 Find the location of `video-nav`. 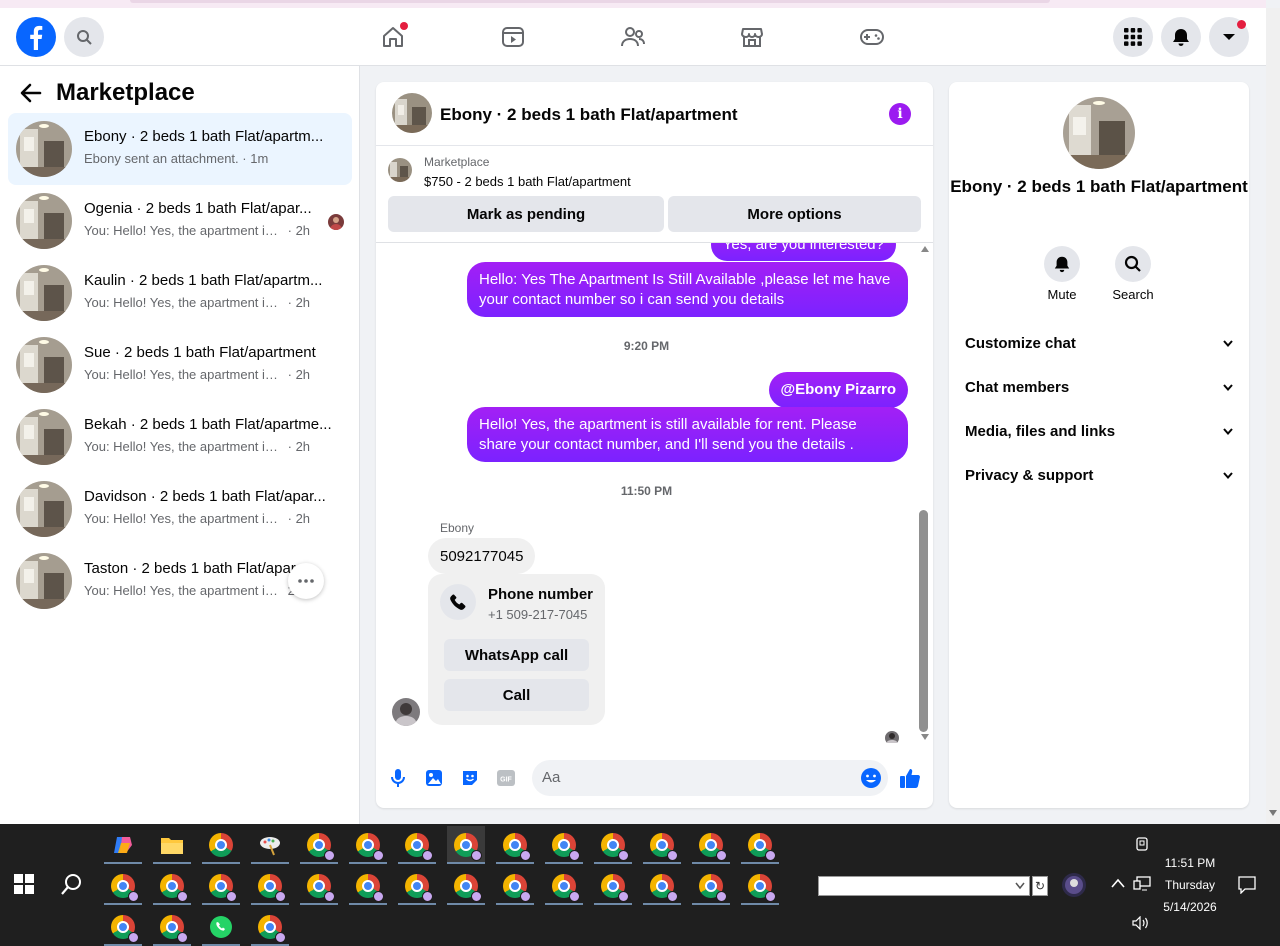

video-nav is located at coordinates (513, 37).